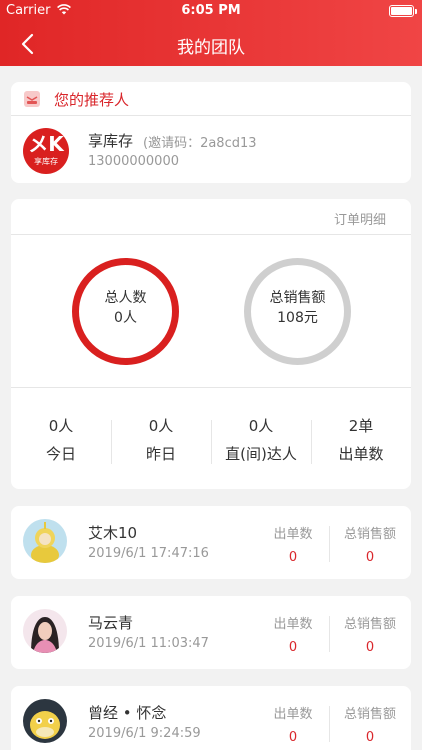 The image size is (422, 750). Describe the element at coordinates (125, 298) in the screenshot. I see `total-people-label: 总人数` at that location.